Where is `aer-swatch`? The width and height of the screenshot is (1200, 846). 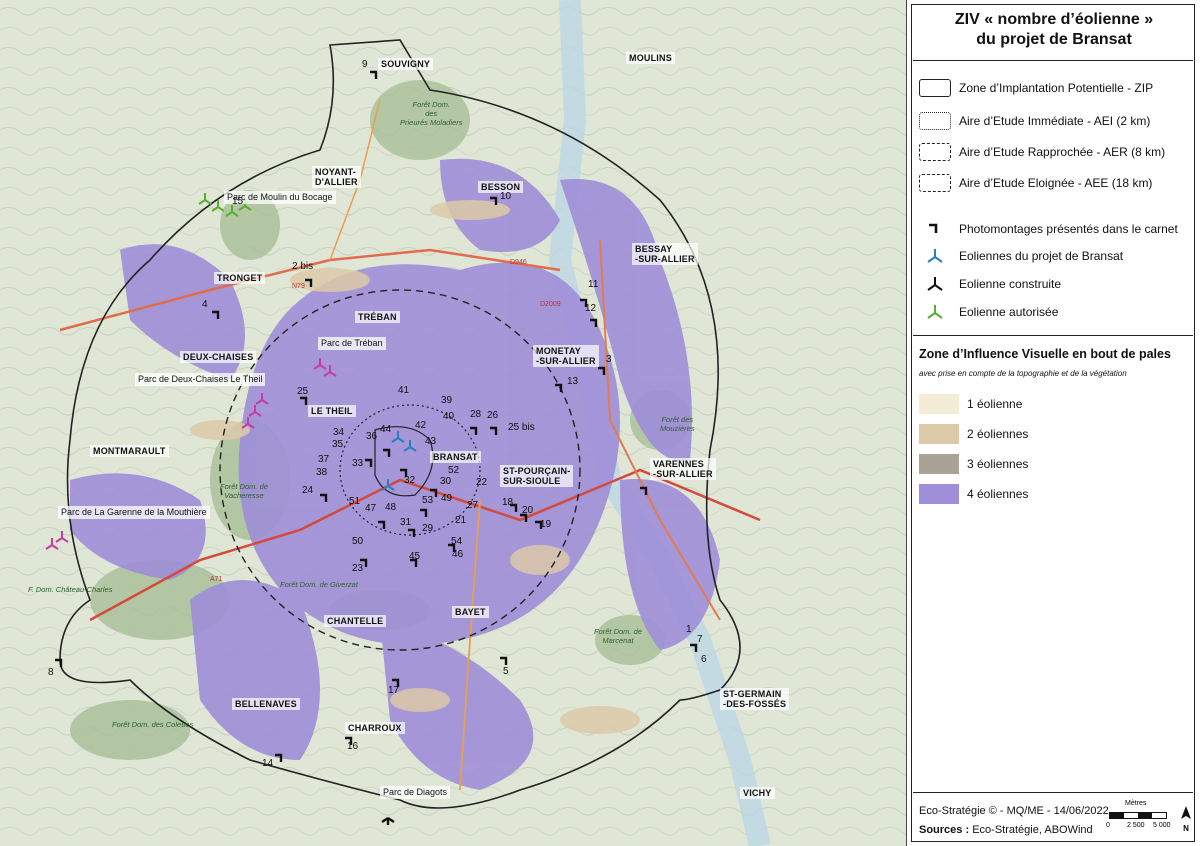
aer-swatch is located at coordinates (935, 152).